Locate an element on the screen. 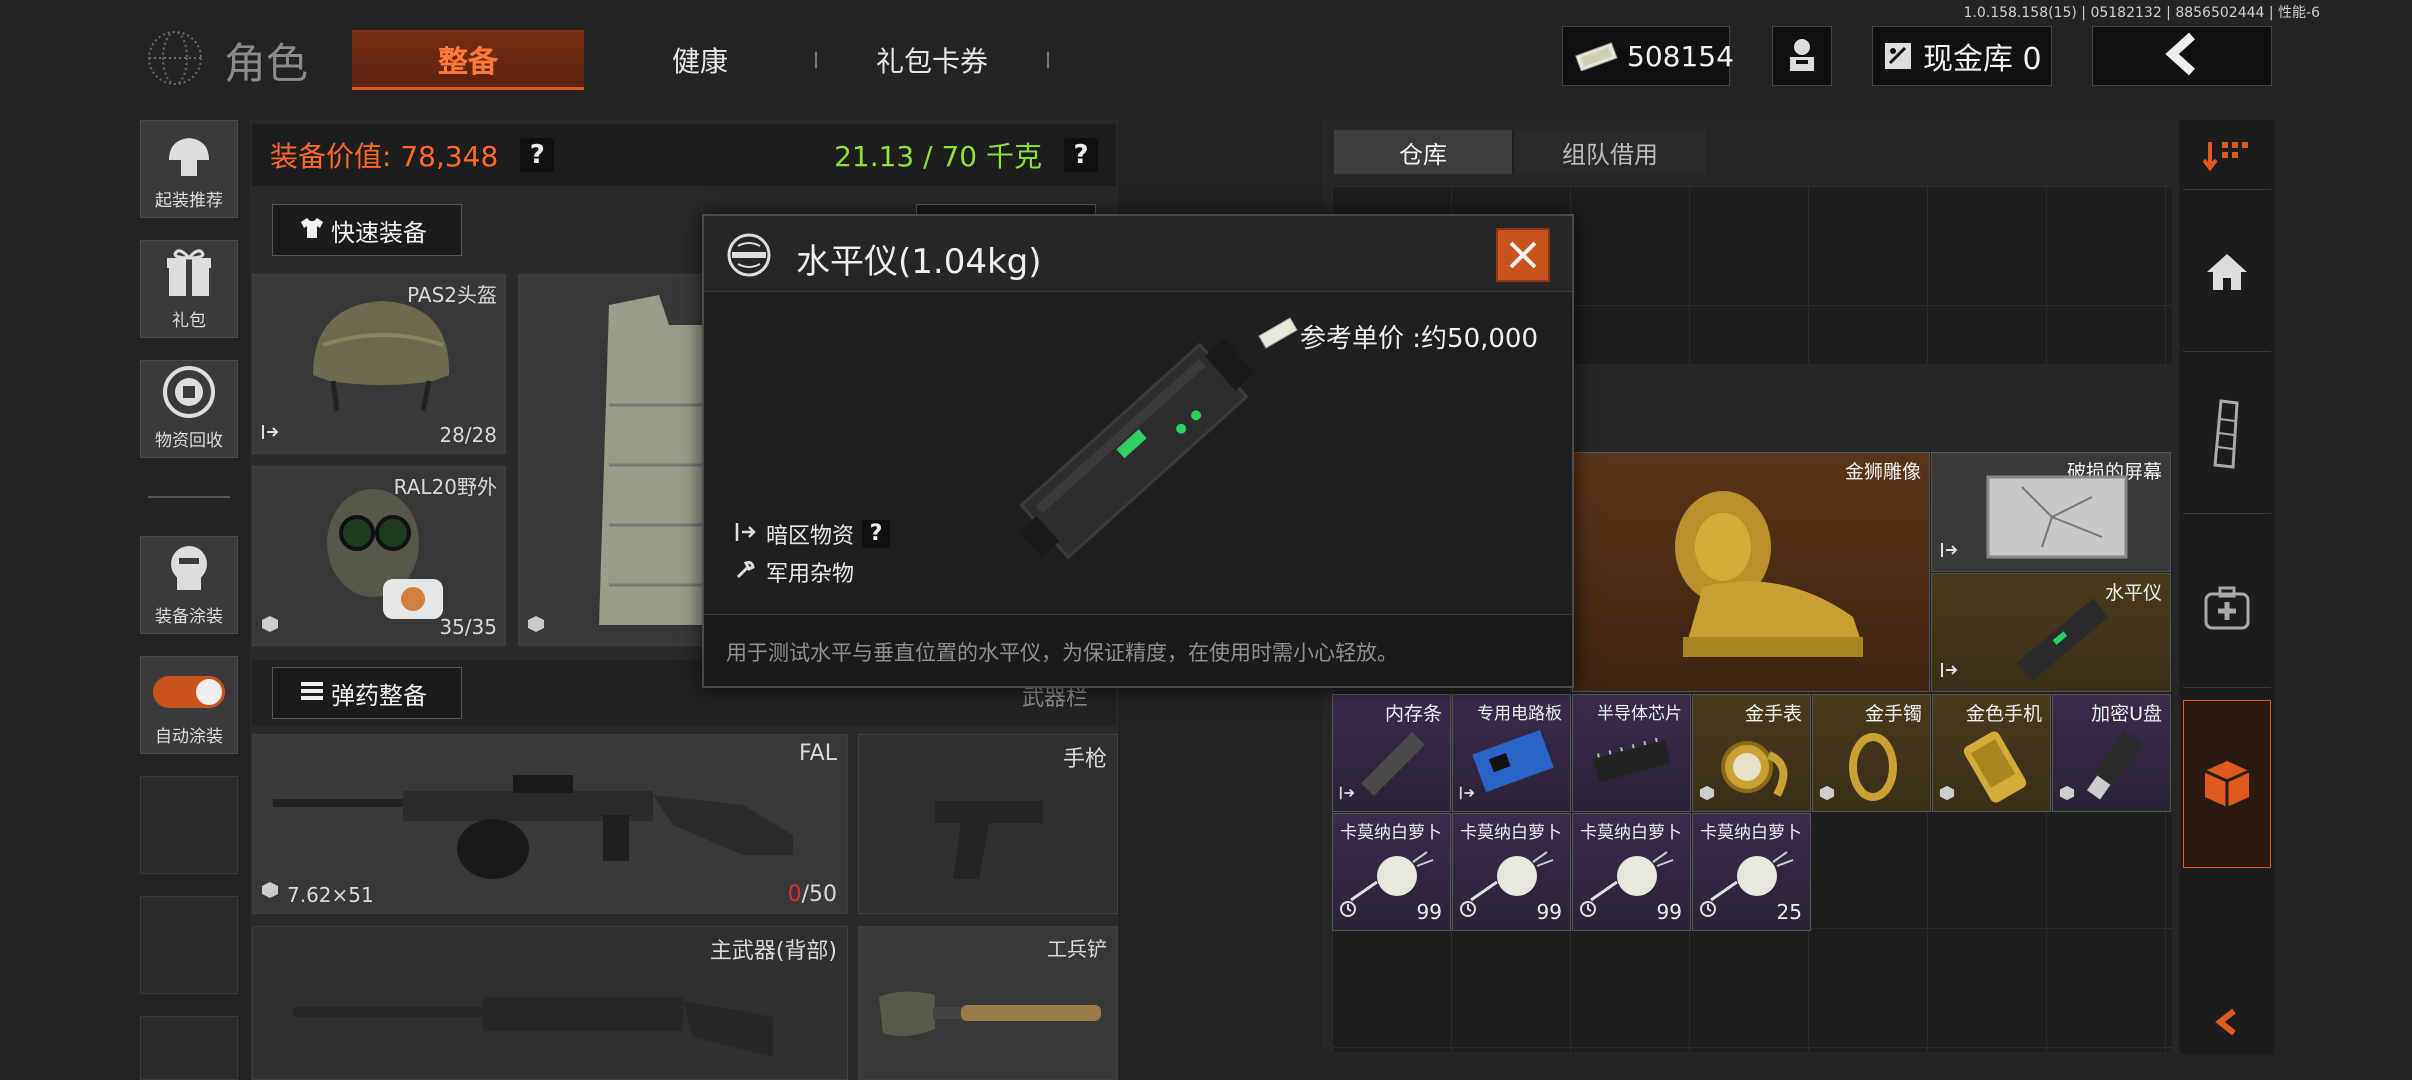 The image size is (2412, 1080). inventory-item-gold-lion: 金狮雕像 is located at coordinates (1751, 572).